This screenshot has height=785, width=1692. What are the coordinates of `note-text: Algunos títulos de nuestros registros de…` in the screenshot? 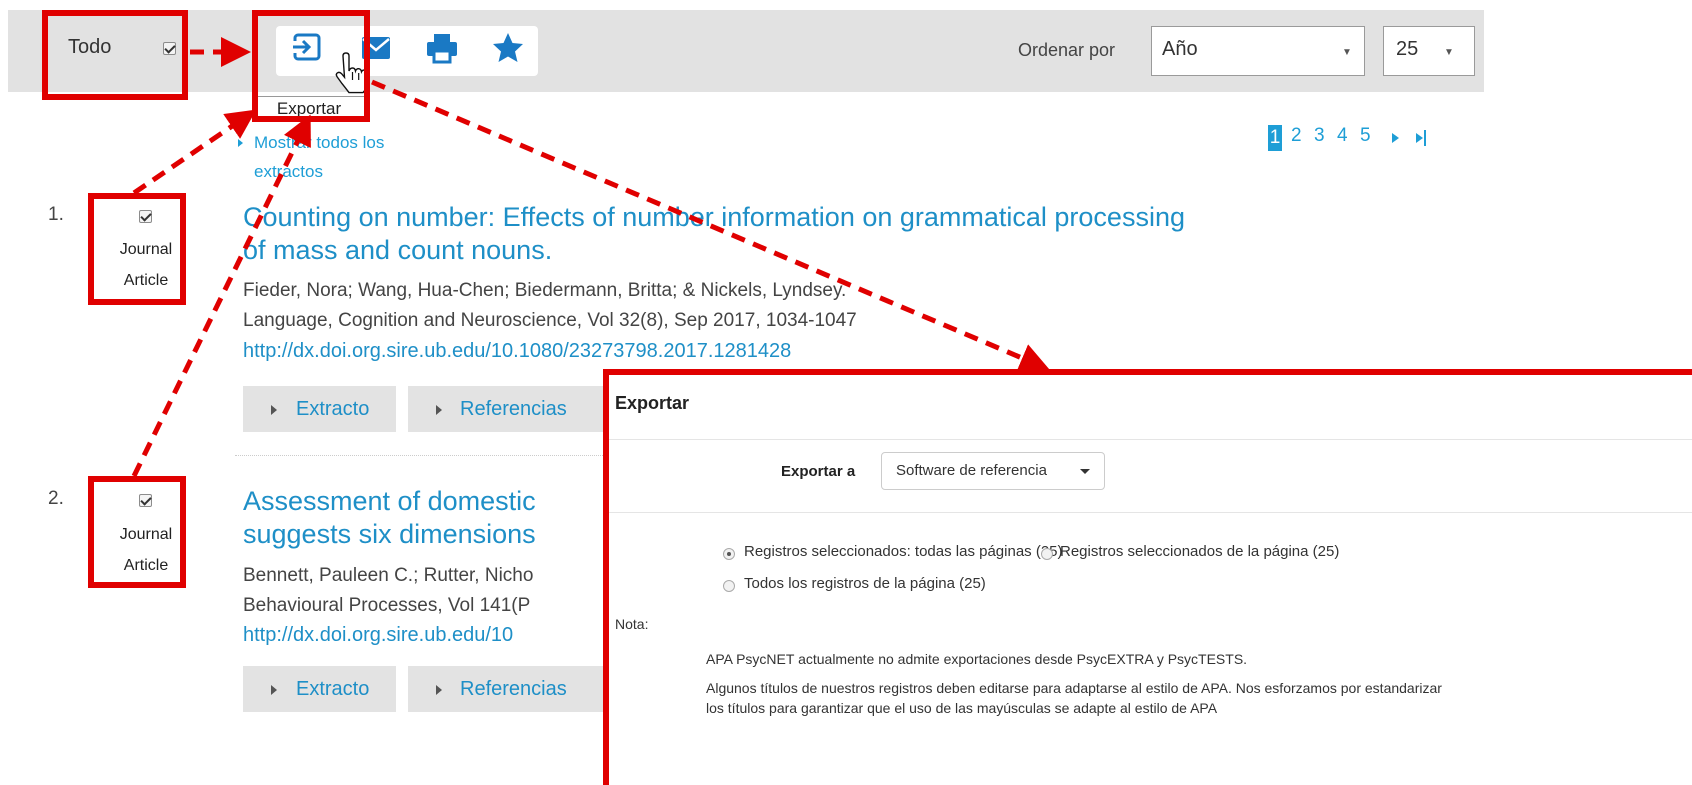 It's located at (1074, 688).